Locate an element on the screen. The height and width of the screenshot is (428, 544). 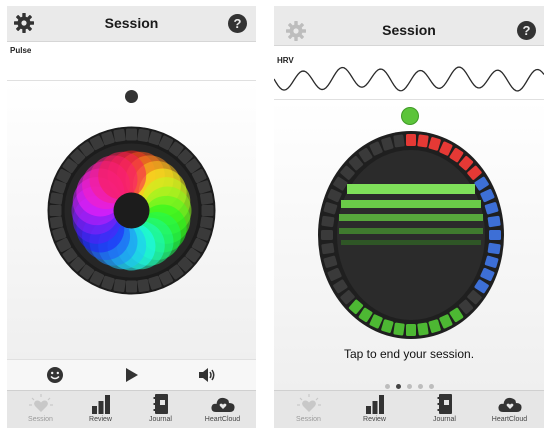
coherence-indicator-dot is located at coordinates (410, 116).